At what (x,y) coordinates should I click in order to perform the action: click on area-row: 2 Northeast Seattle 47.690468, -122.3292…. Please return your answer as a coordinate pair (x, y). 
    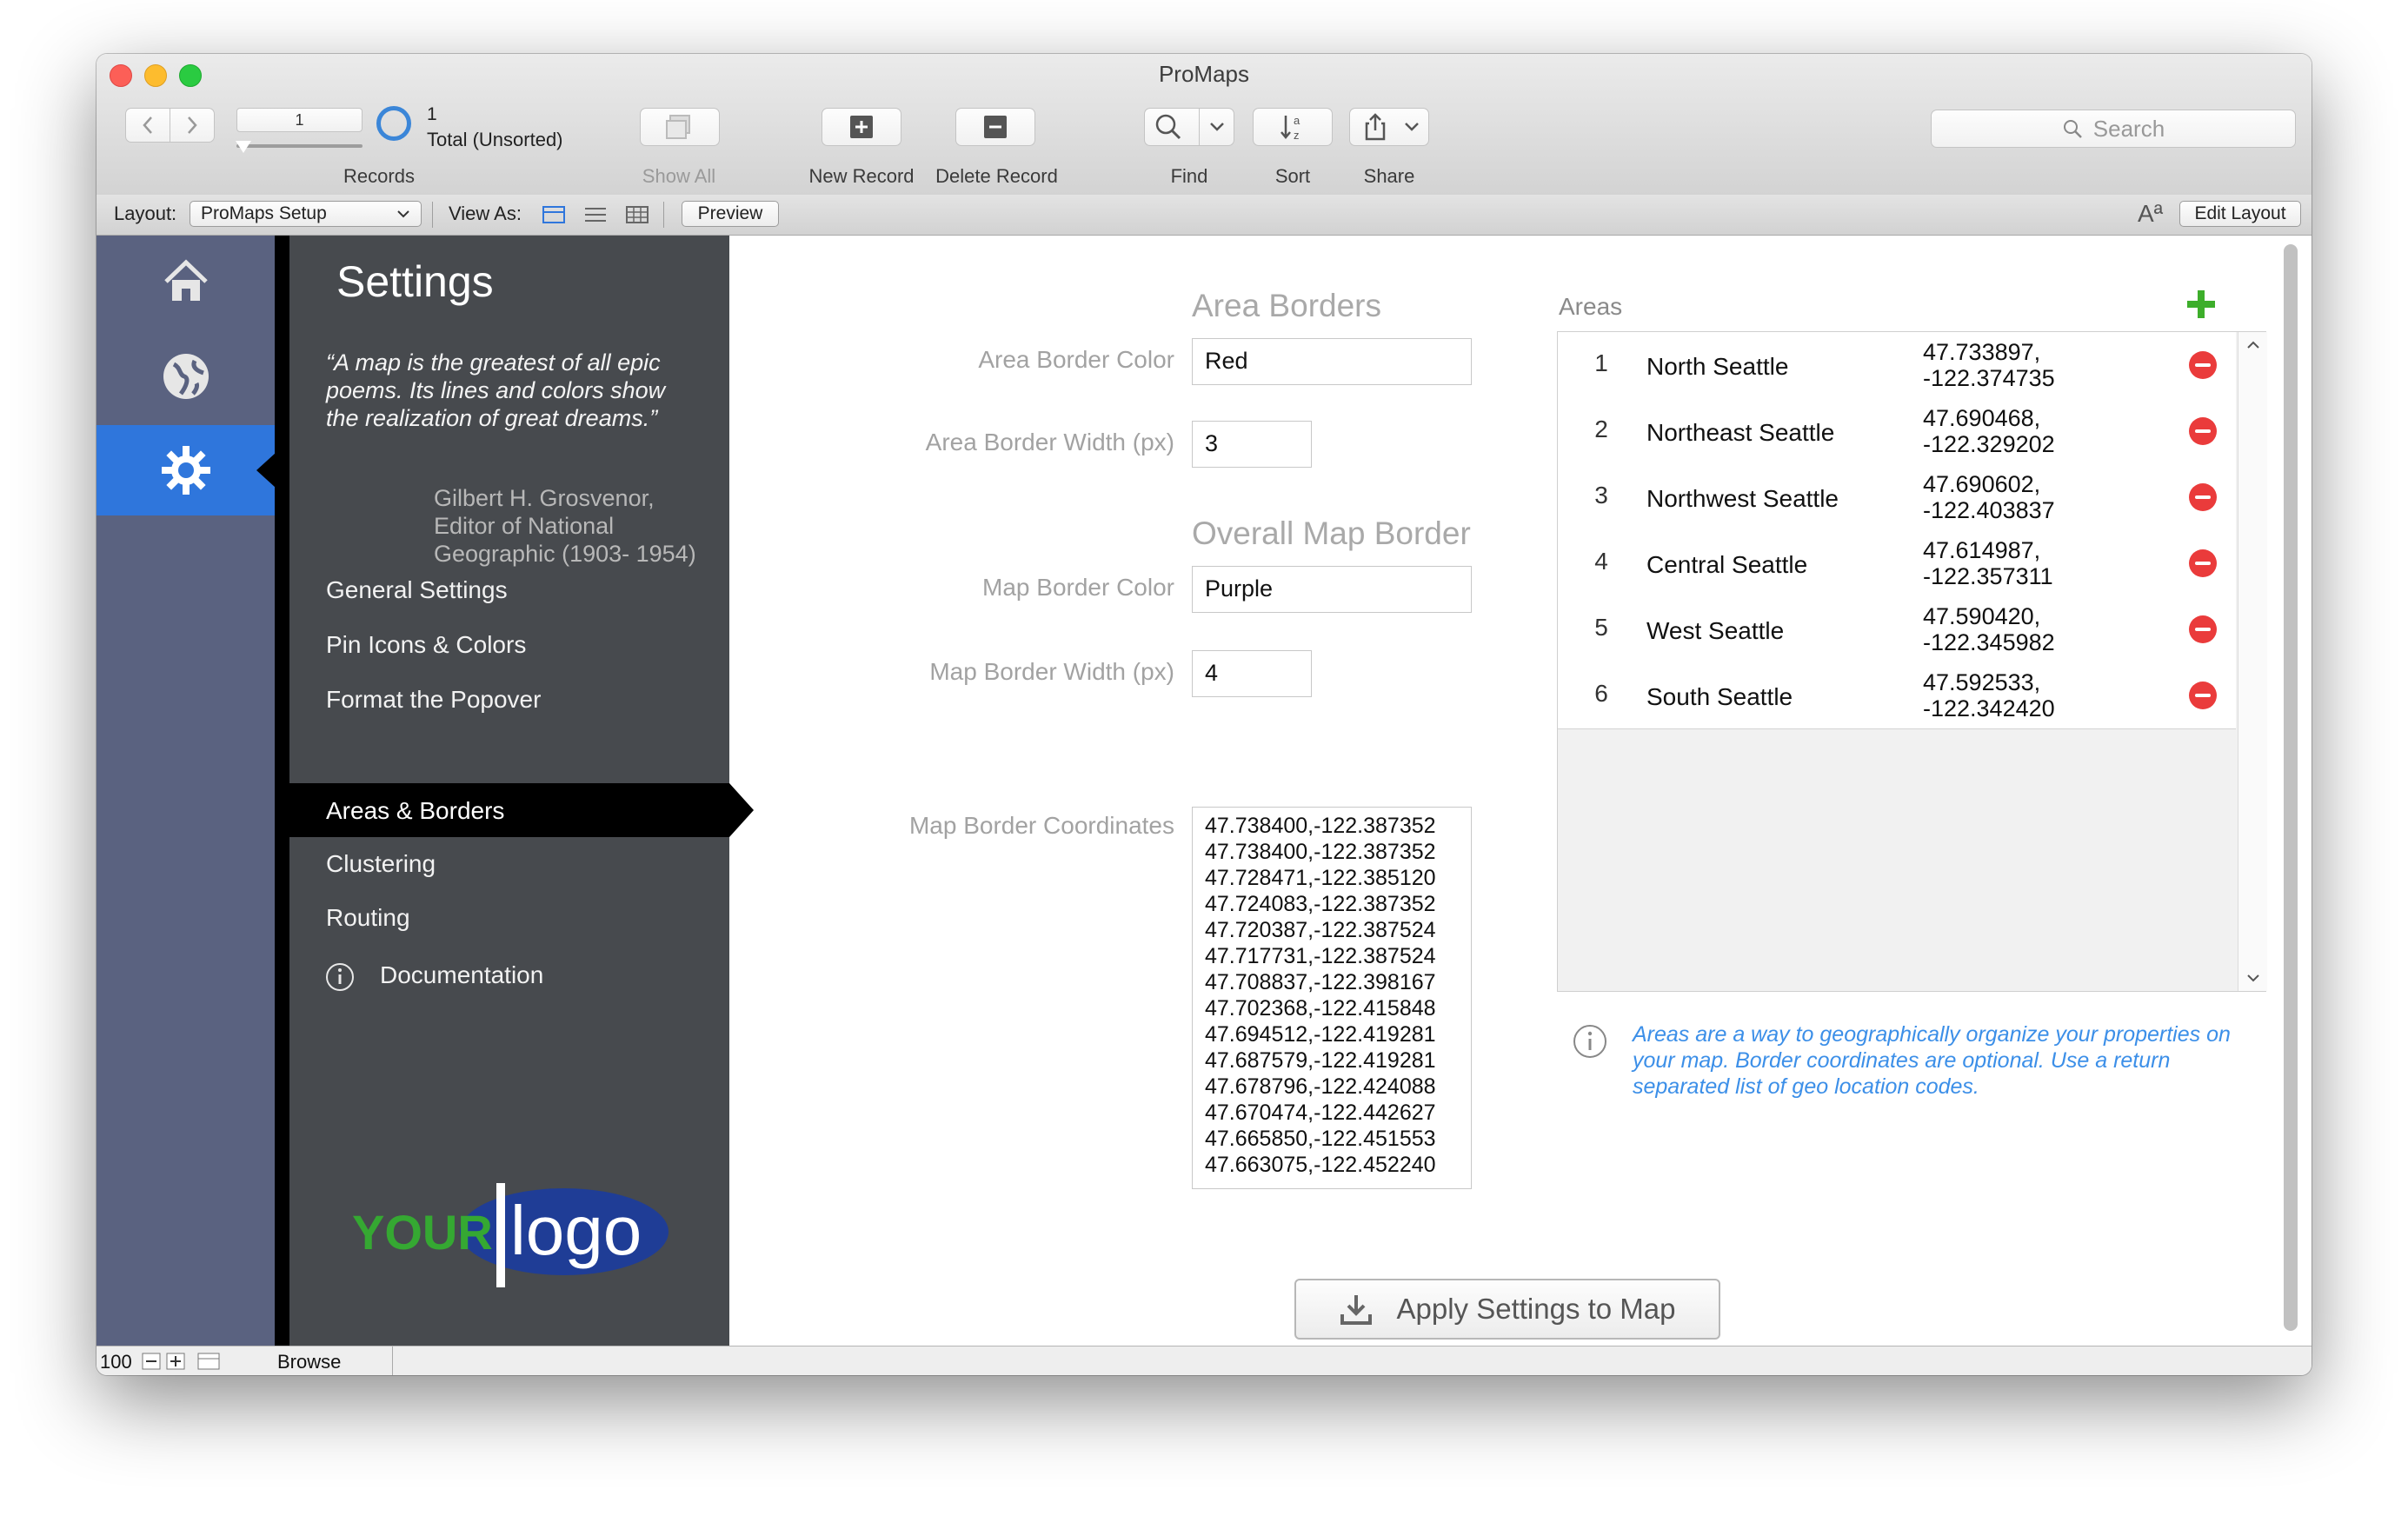
    Looking at the image, I should click on (1897, 431).